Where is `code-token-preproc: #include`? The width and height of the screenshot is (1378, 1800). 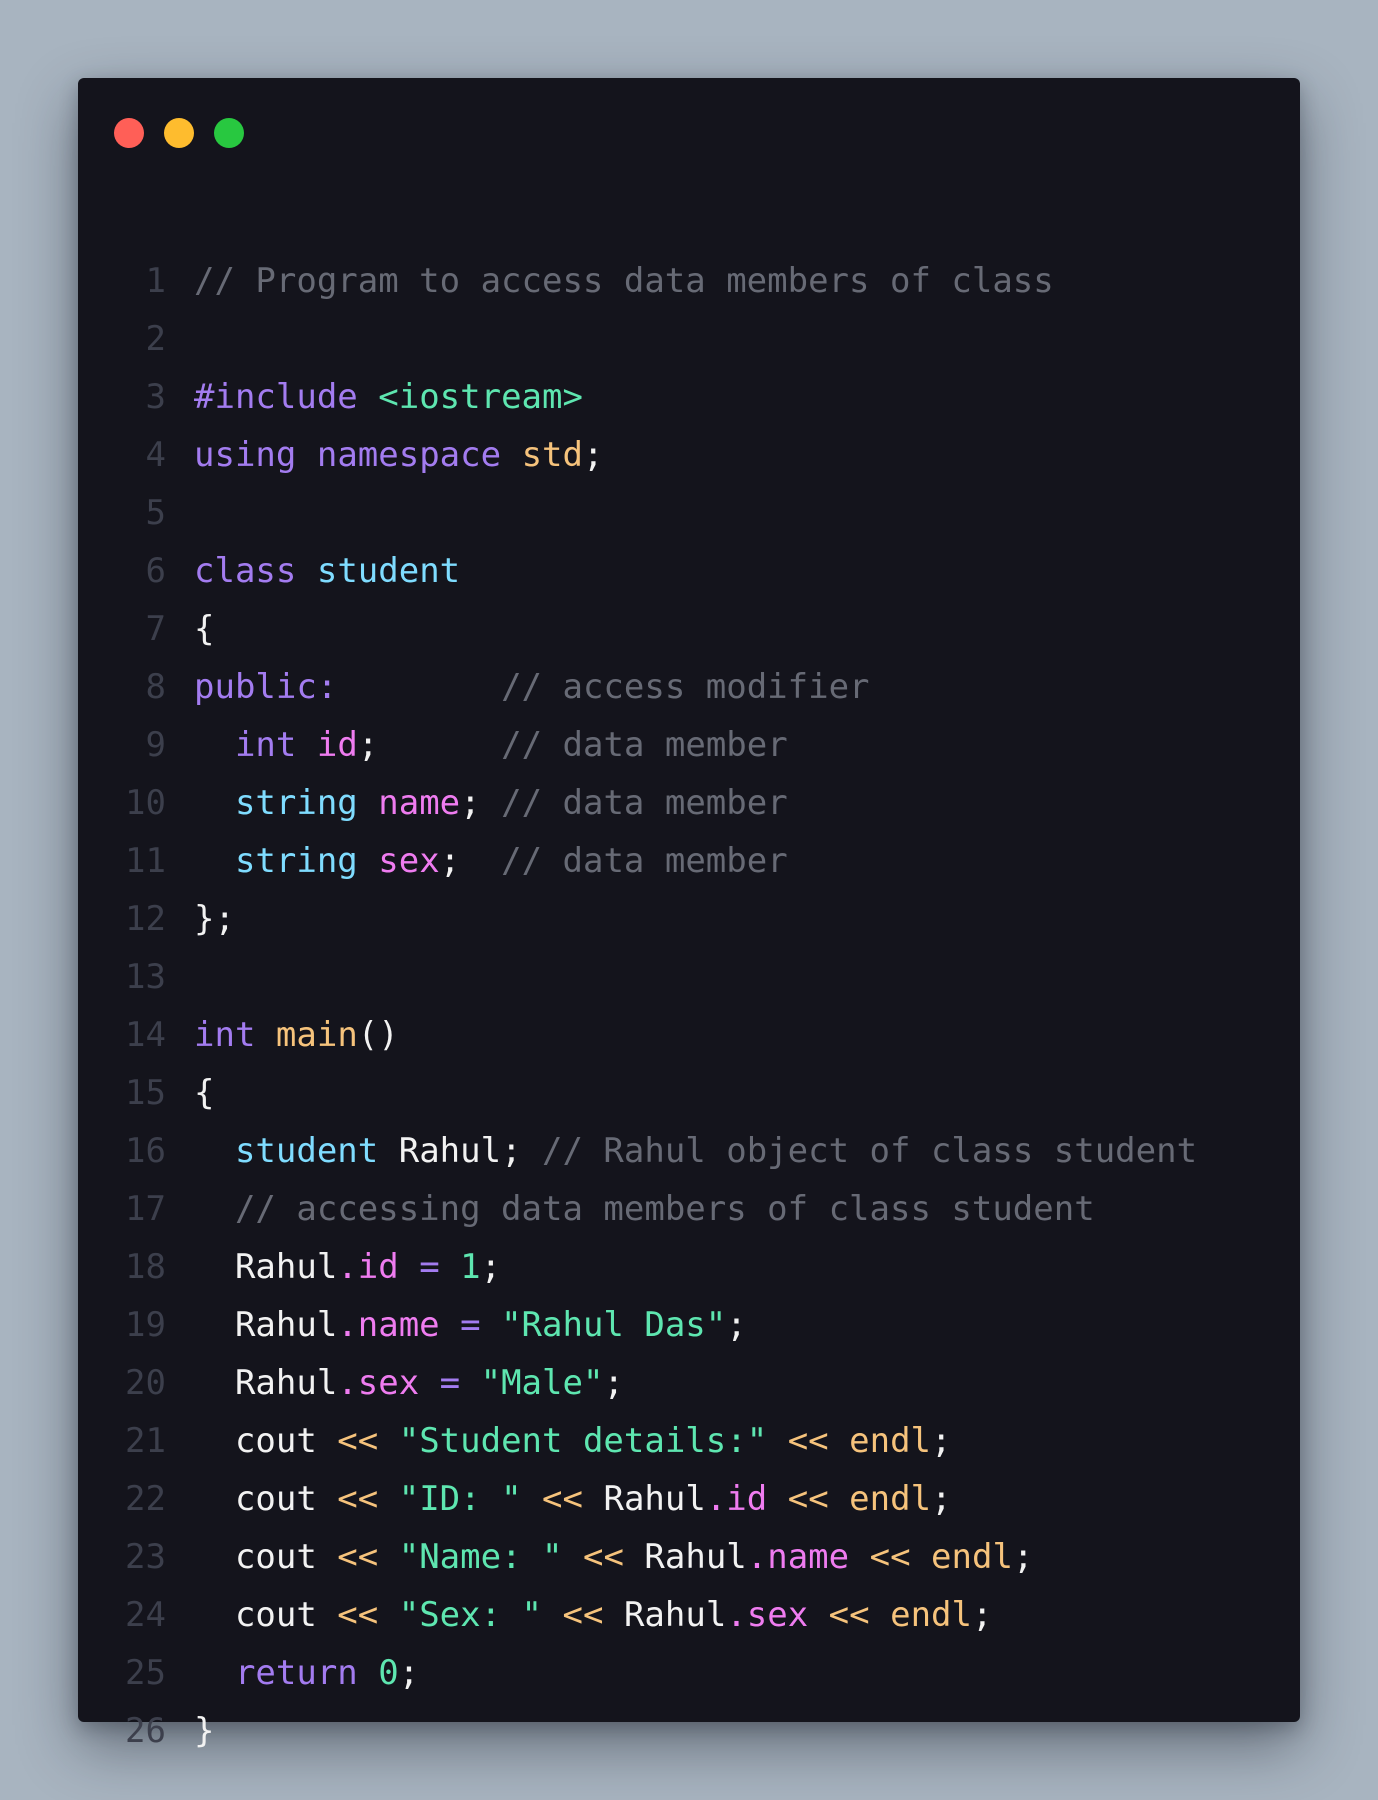 code-token-preproc: #include is located at coordinates (276, 397).